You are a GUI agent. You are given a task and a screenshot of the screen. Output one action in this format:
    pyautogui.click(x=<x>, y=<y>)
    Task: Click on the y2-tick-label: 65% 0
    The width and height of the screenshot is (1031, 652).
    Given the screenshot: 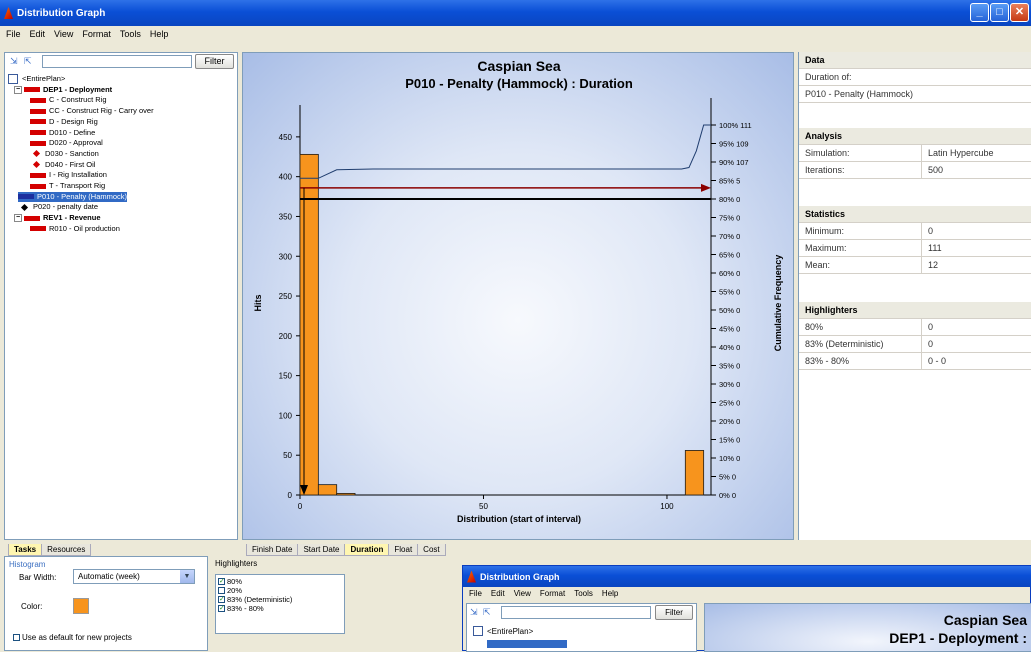 What is the action you would take?
    pyautogui.click(x=729, y=255)
    